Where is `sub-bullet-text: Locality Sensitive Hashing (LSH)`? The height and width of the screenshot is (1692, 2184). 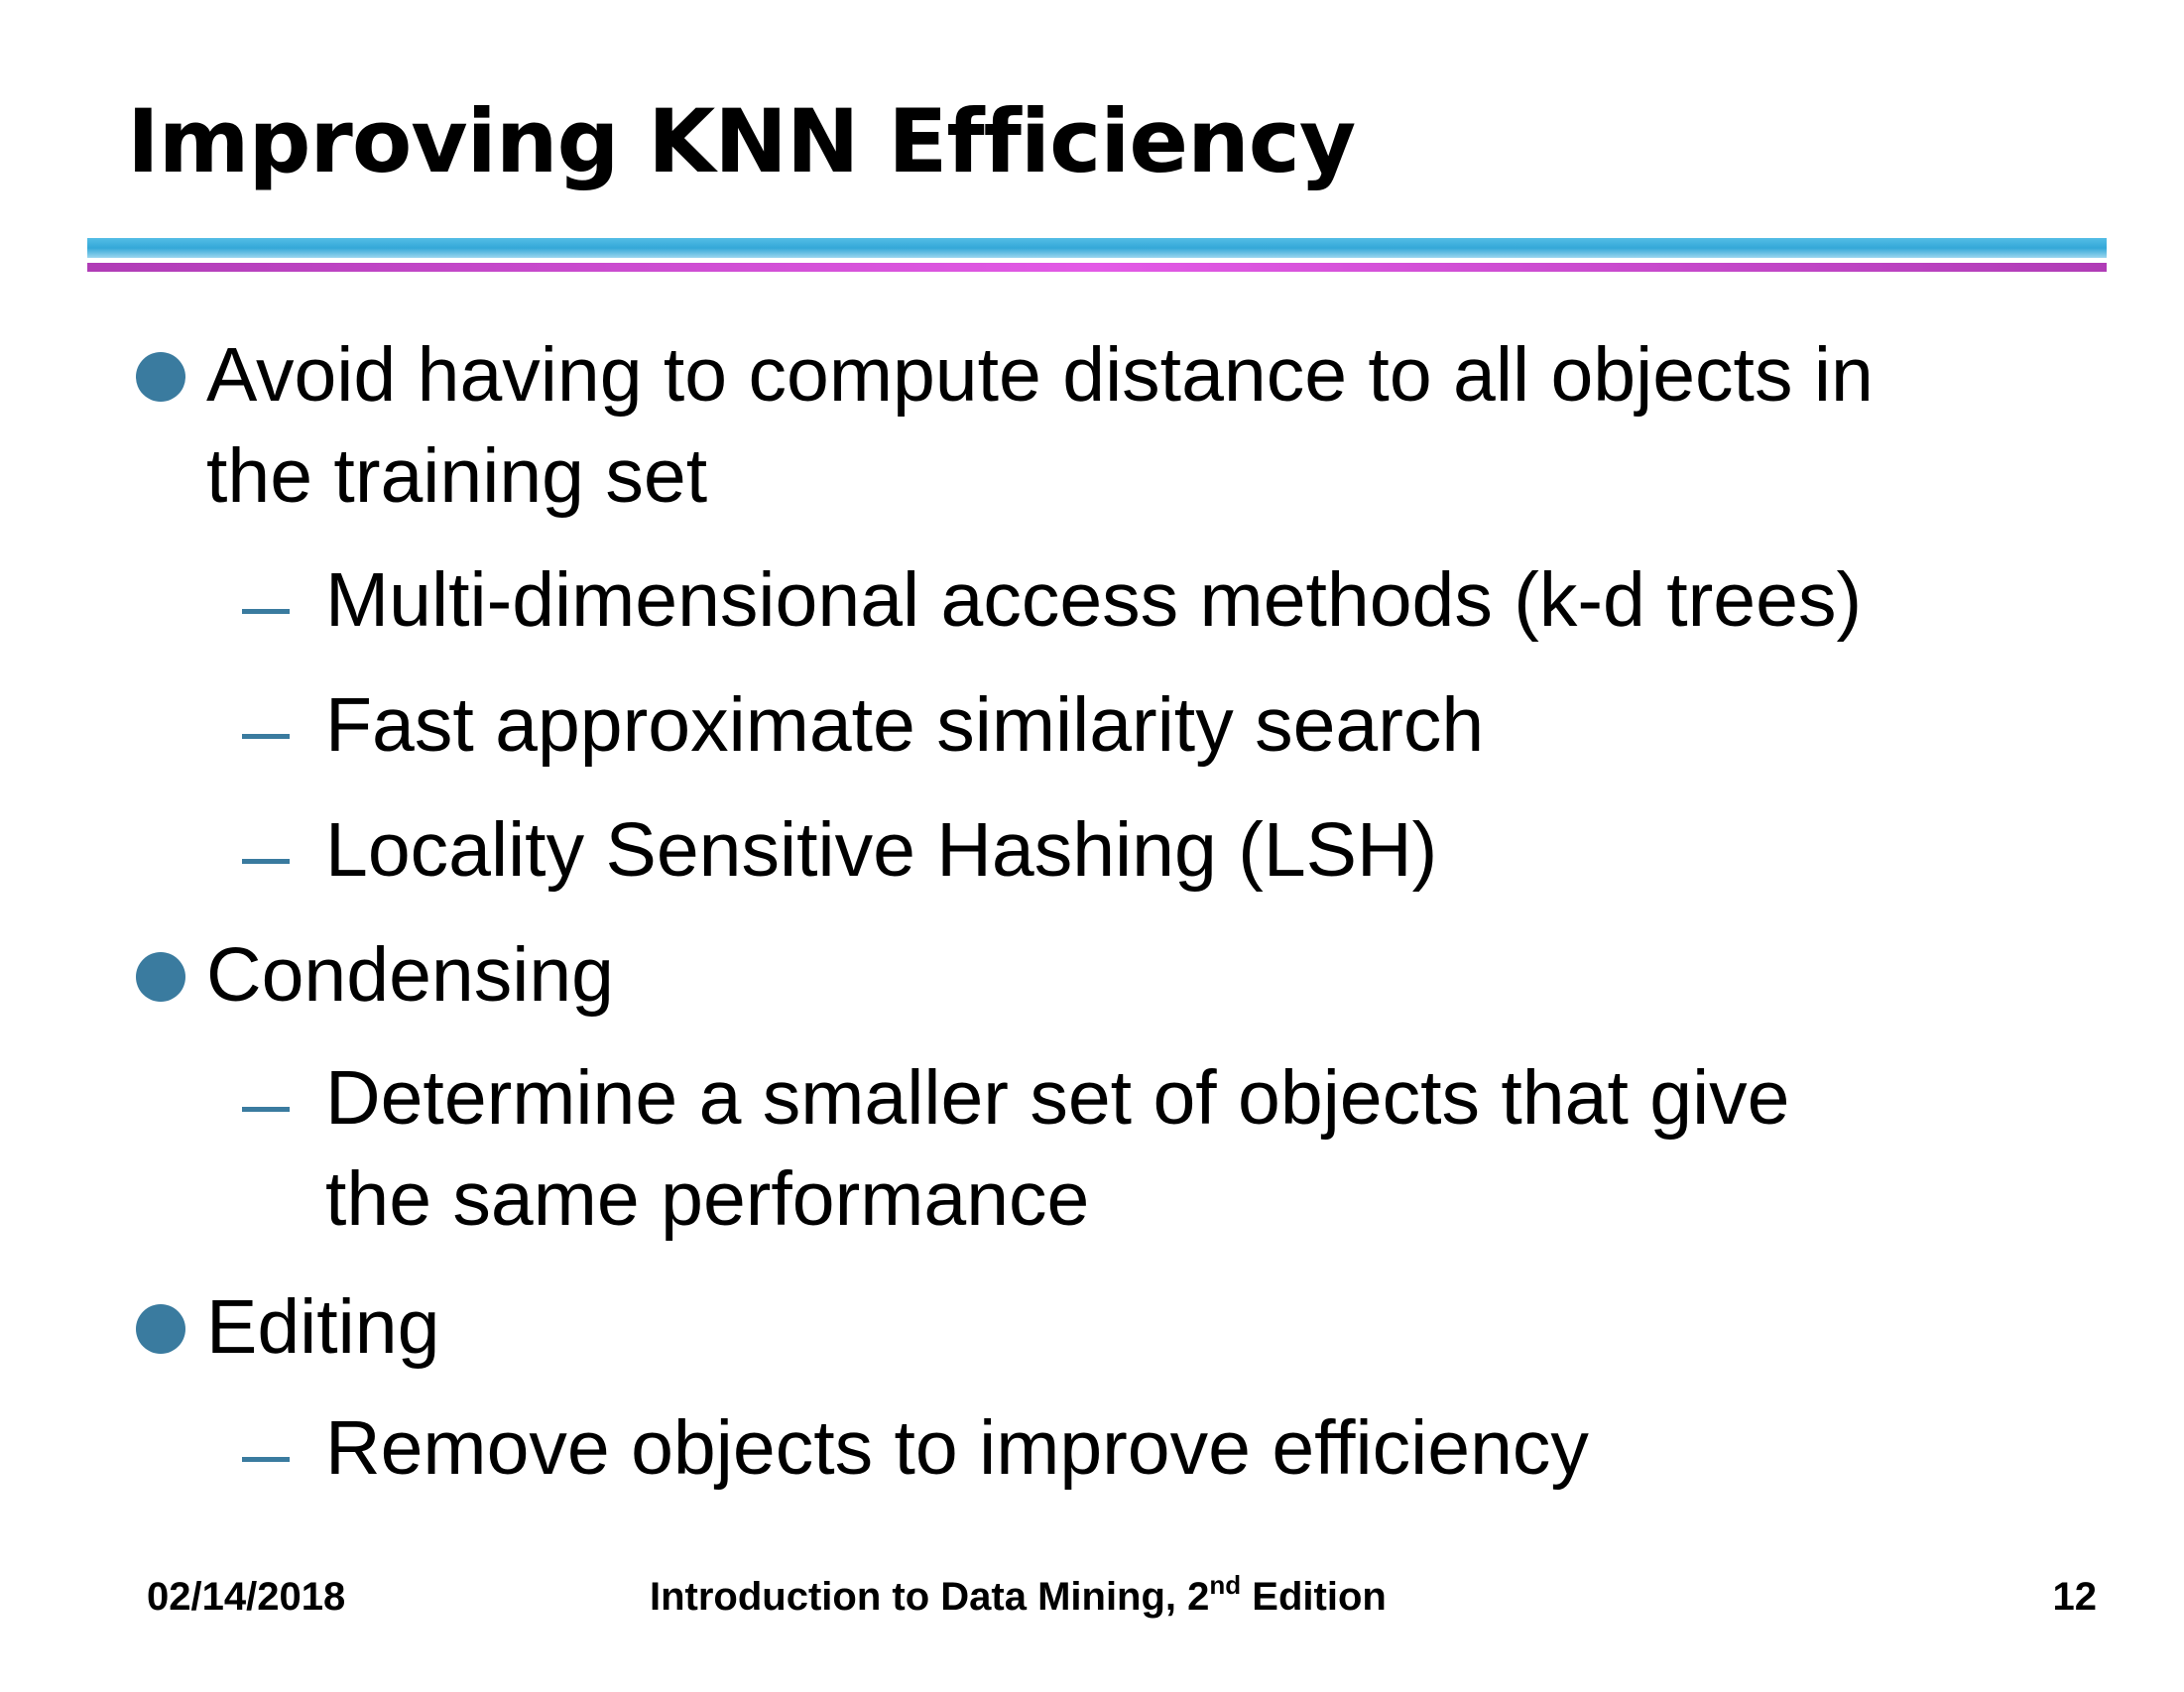
sub-bullet-text: Locality Sensitive Hashing (LSH) is located at coordinates (881, 850).